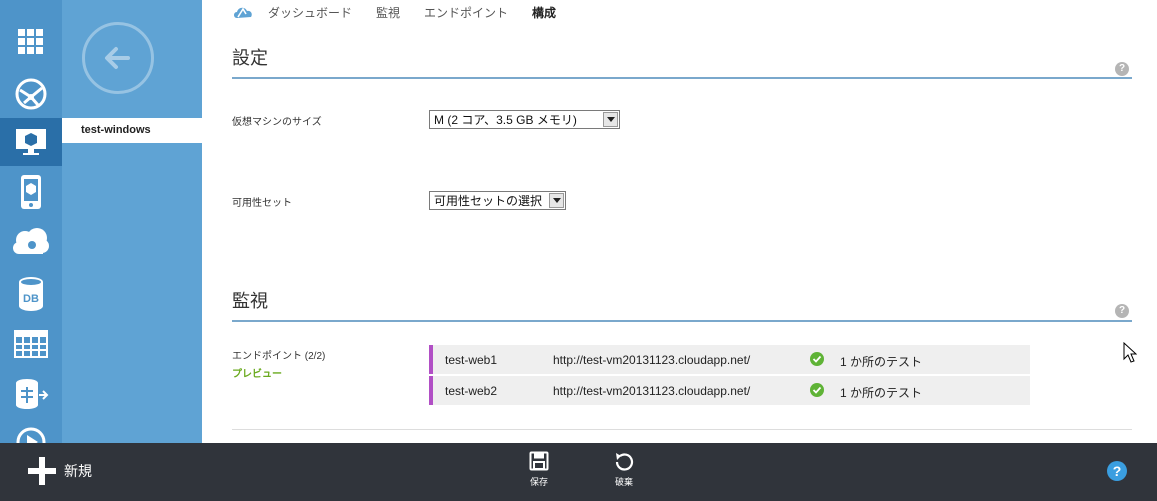  Describe the element at coordinates (31, 394) in the screenshot. I see `hdinsight-icon` at that location.